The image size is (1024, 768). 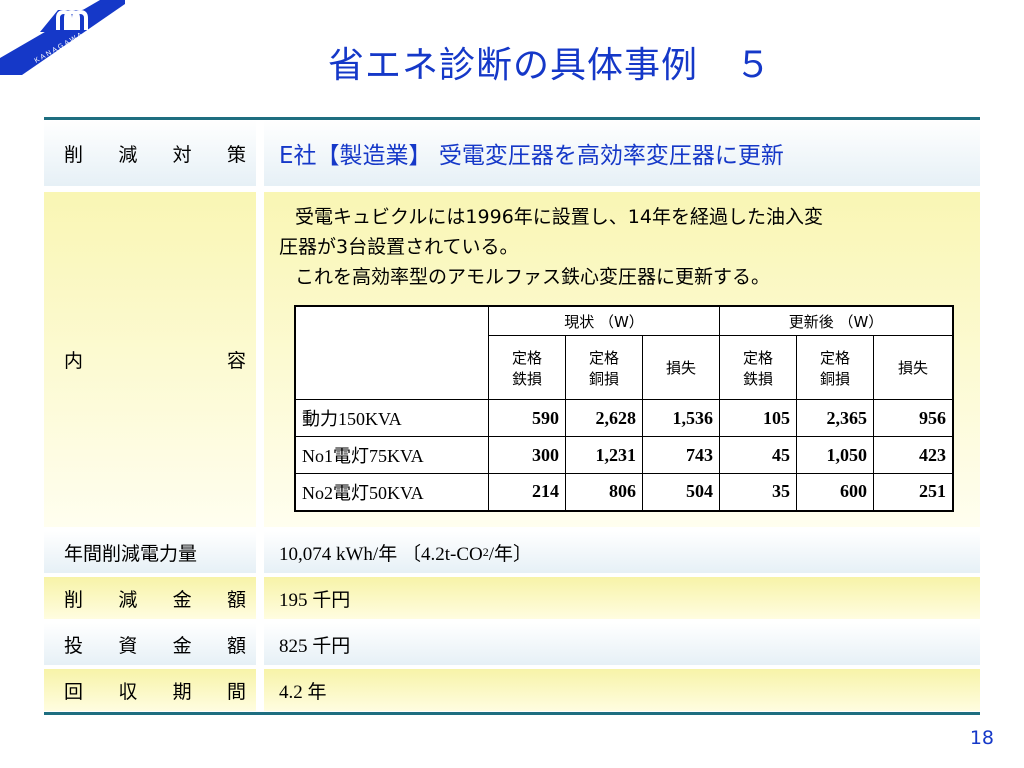 I want to click on cell-value: 1,050, so click(x=835, y=455).